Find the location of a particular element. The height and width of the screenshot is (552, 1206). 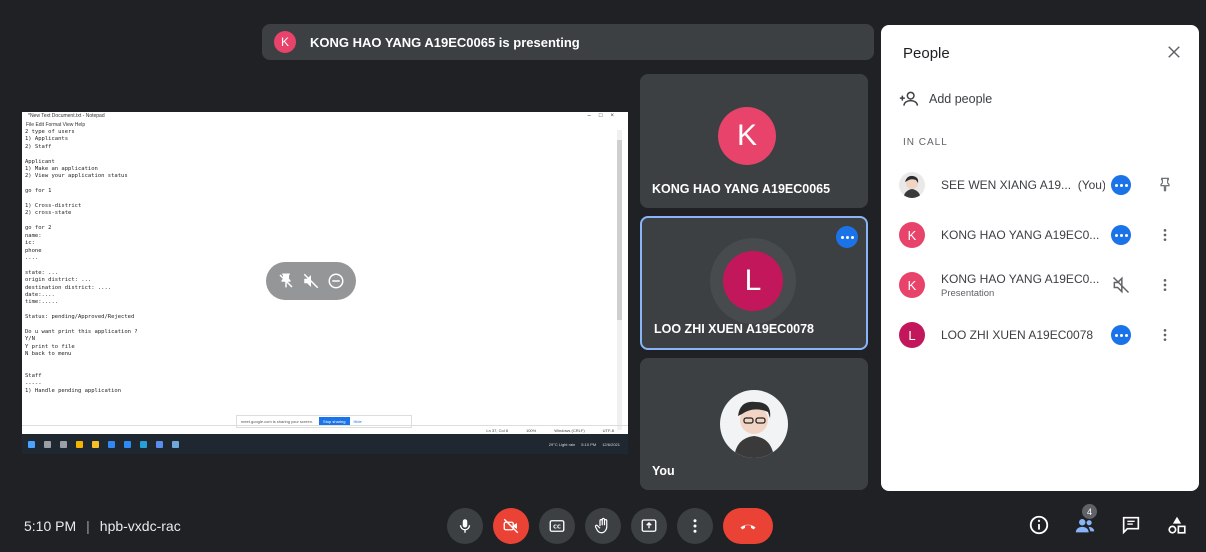

participant-tile-loo: L LOO ZHI XUEN A19EC0078 is located at coordinates (754, 283).